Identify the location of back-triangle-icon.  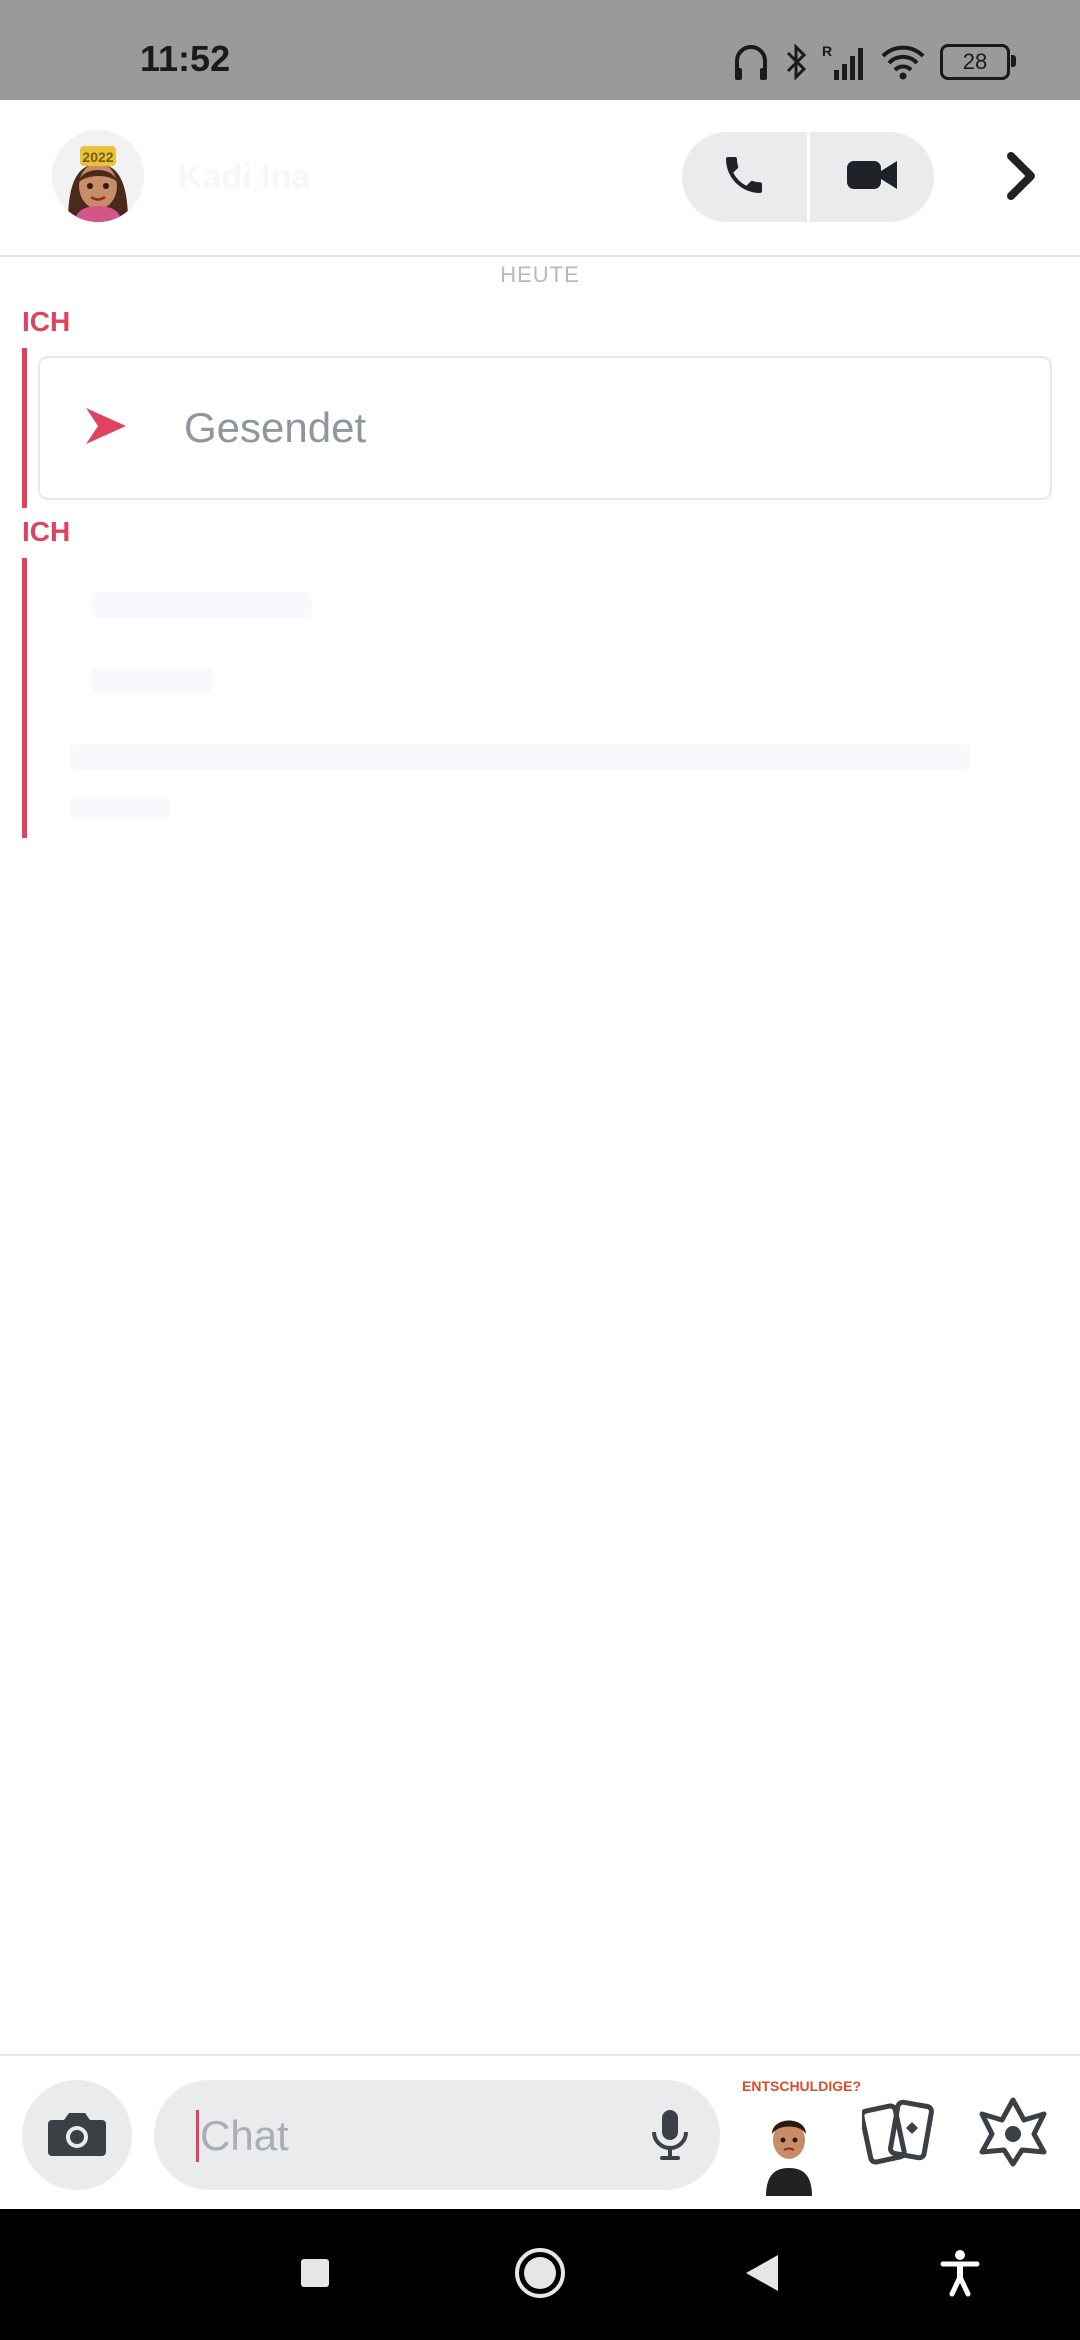
(762, 2275).